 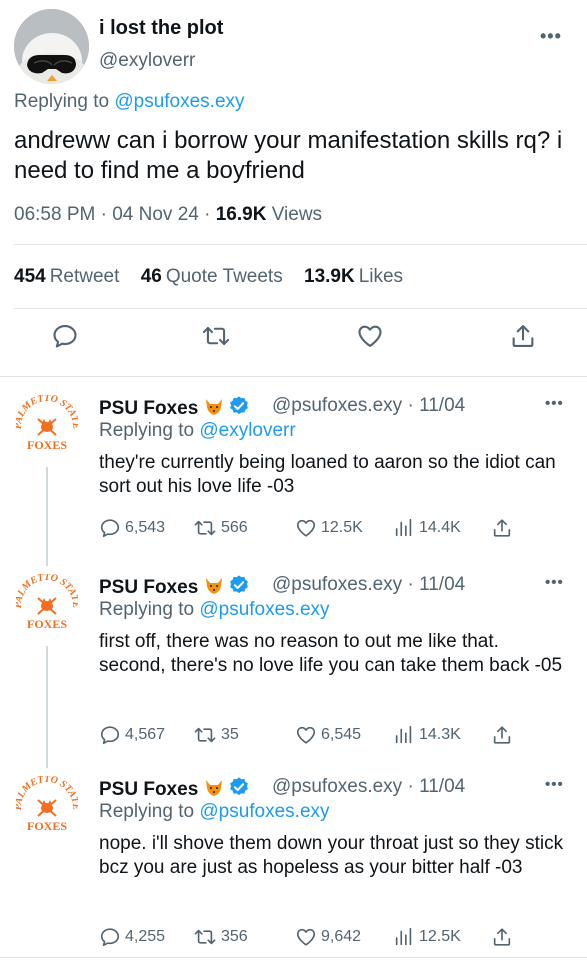 What do you see at coordinates (147, 61) in the screenshot?
I see `author-handle: @exyloverr` at bounding box center [147, 61].